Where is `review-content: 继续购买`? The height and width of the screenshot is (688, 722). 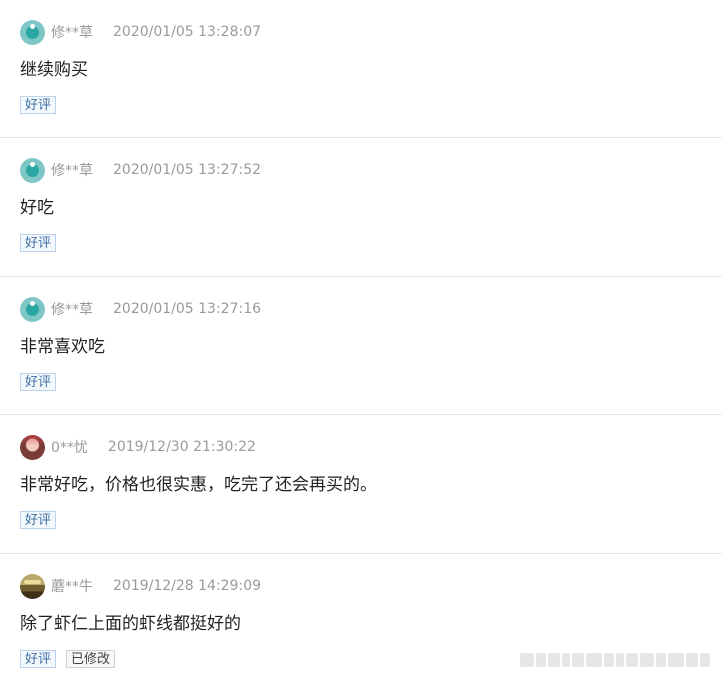
review-content: 继续购买 is located at coordinates (54, 70).